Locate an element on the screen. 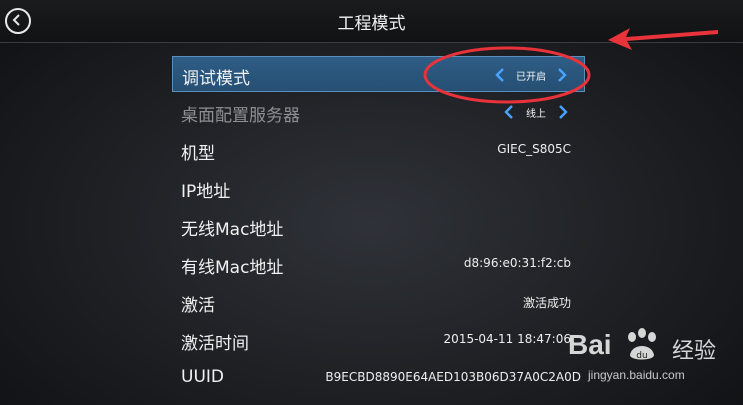  model-value: GIEC_S805C is located at coordinates (534, 149).